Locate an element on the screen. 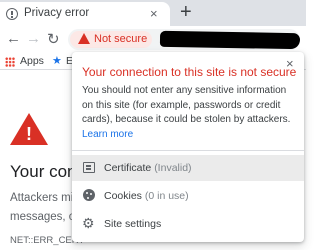 Image resolution: width=320 pixels, height=250 pixels. tab-title: Privacy error is located at coordinates (57, 13).